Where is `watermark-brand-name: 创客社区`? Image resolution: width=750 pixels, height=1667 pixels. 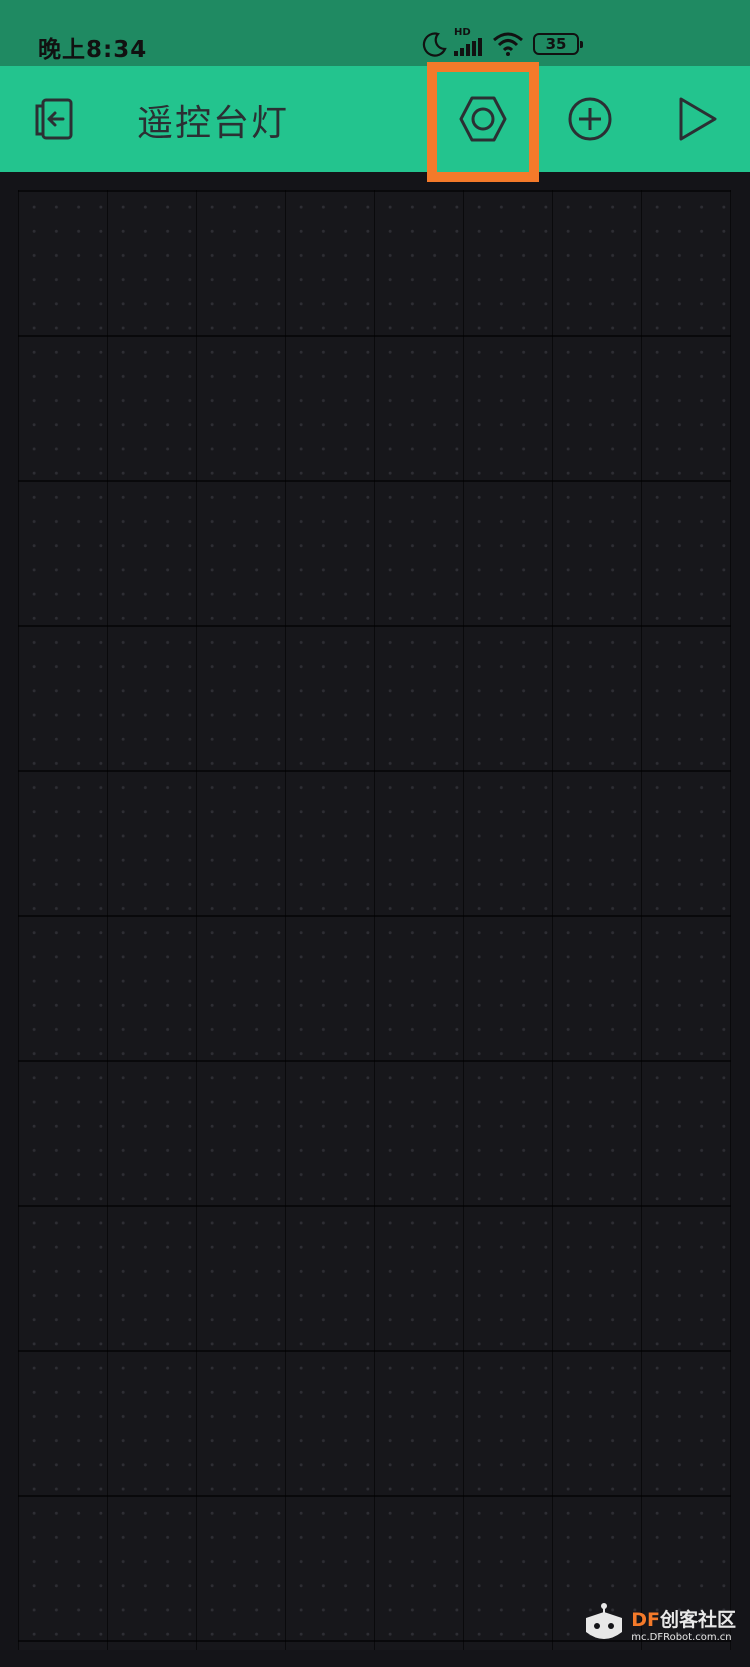
watermark-brand-name: 创客社区 is located at coordinates (697, 1620).